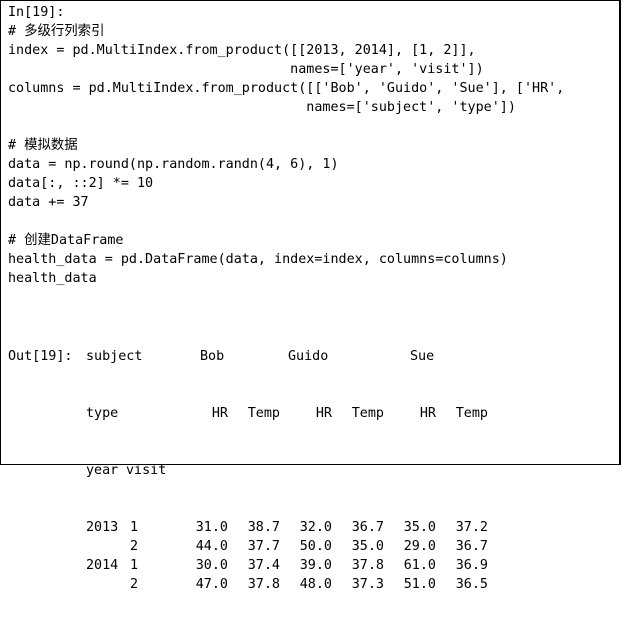  Describe the element at coordinates (471, 584) in the screenshot. I see `table-cell: 36.5` at that location.